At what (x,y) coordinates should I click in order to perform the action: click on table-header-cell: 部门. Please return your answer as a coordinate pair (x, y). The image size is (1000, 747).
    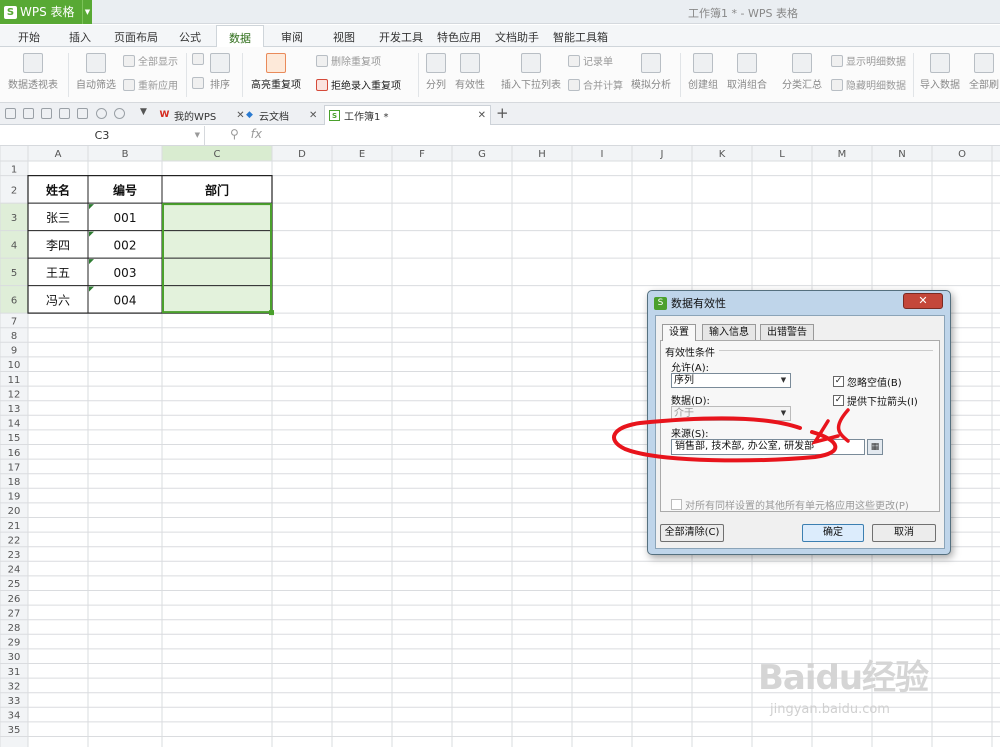
    Looking at the image, I should click on (217, 189).